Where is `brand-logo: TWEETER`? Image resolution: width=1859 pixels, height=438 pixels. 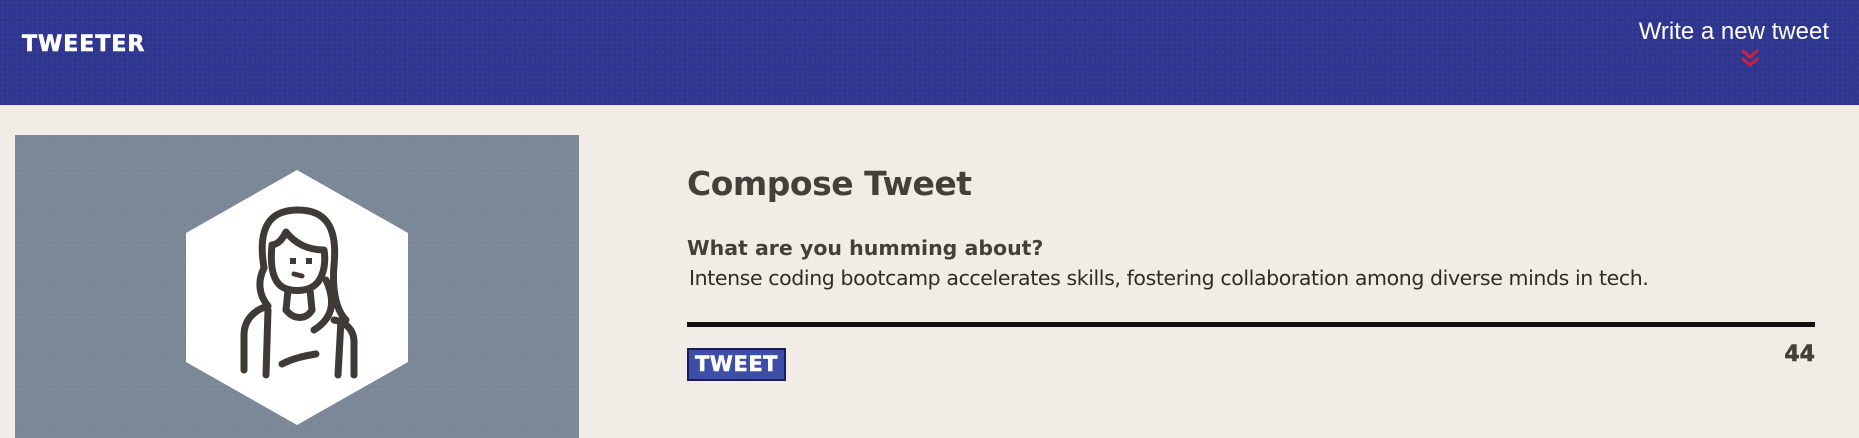 brand-logo: TWEETER is located at coordinates (83, 45).